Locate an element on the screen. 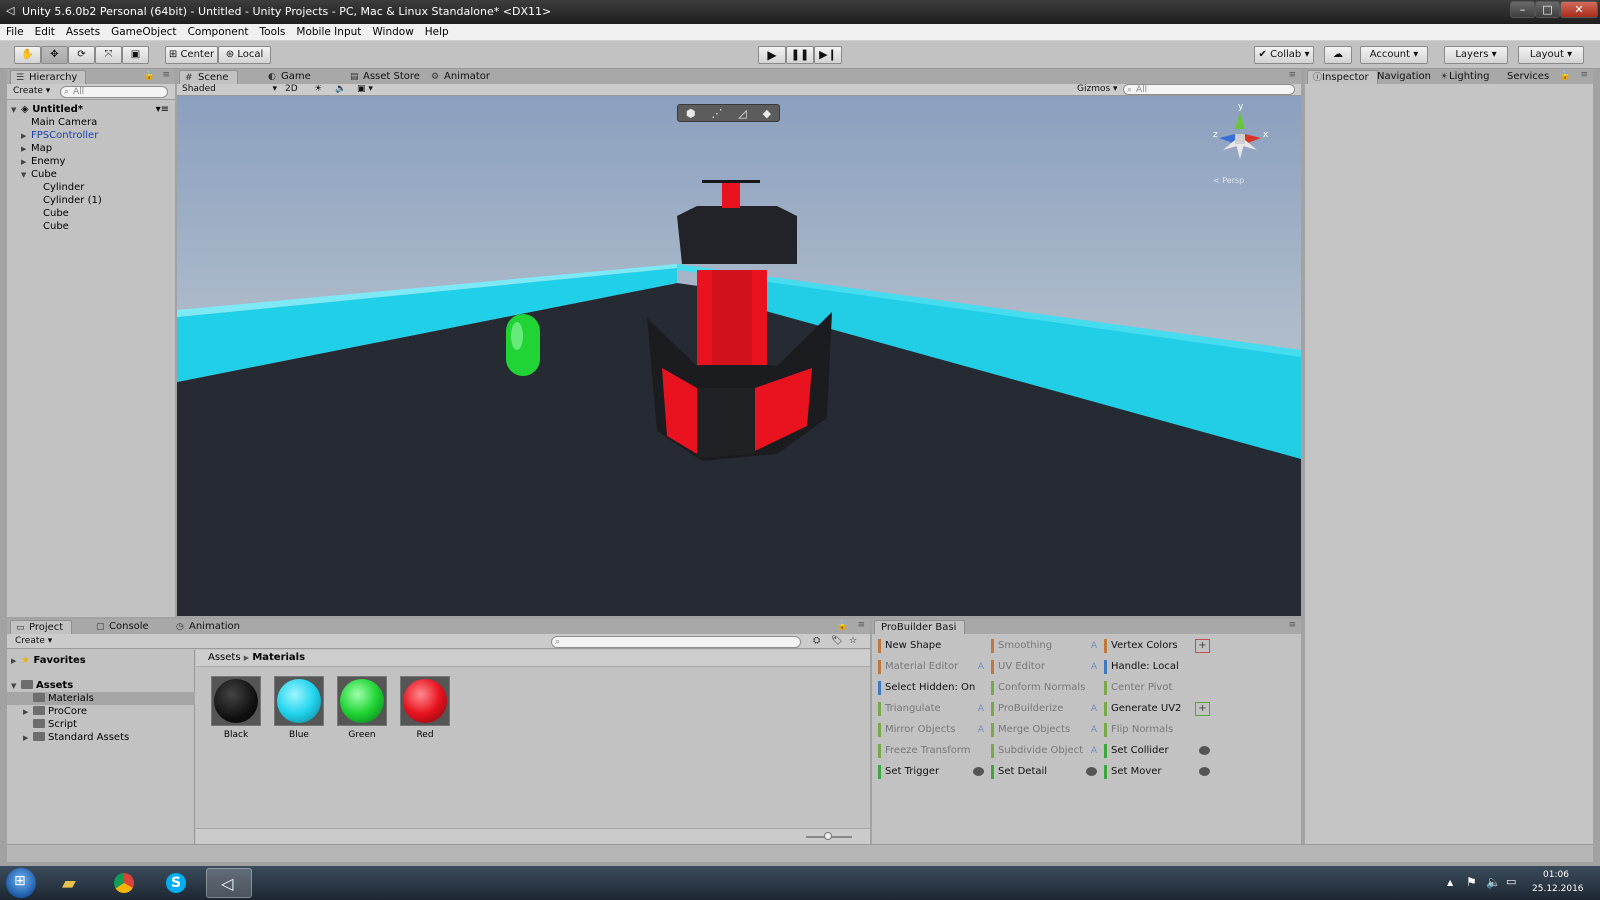 The width and height of the screenshot is (1600, 900). filter-type-icon: ⛭ is located at coordinates (816, 642).